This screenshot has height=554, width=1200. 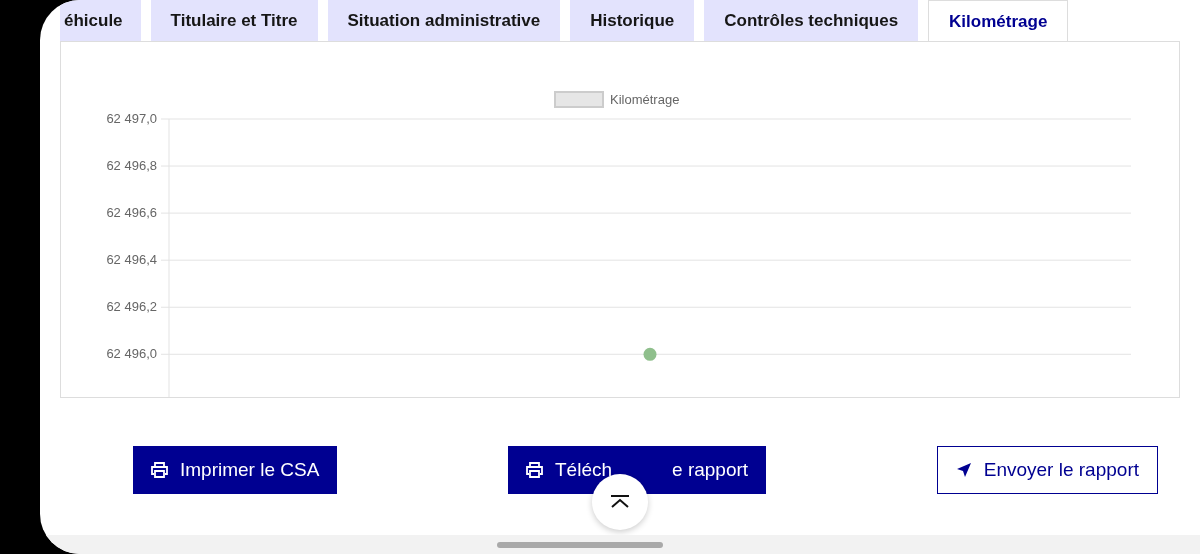 I want to click on axis-tick-label: 62 497,0, so click(x=131, y=118).